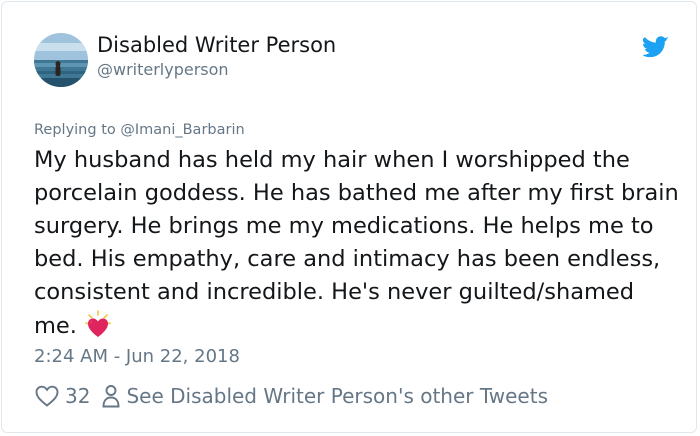  I want to click on avatar-photo, so click(61, 60).